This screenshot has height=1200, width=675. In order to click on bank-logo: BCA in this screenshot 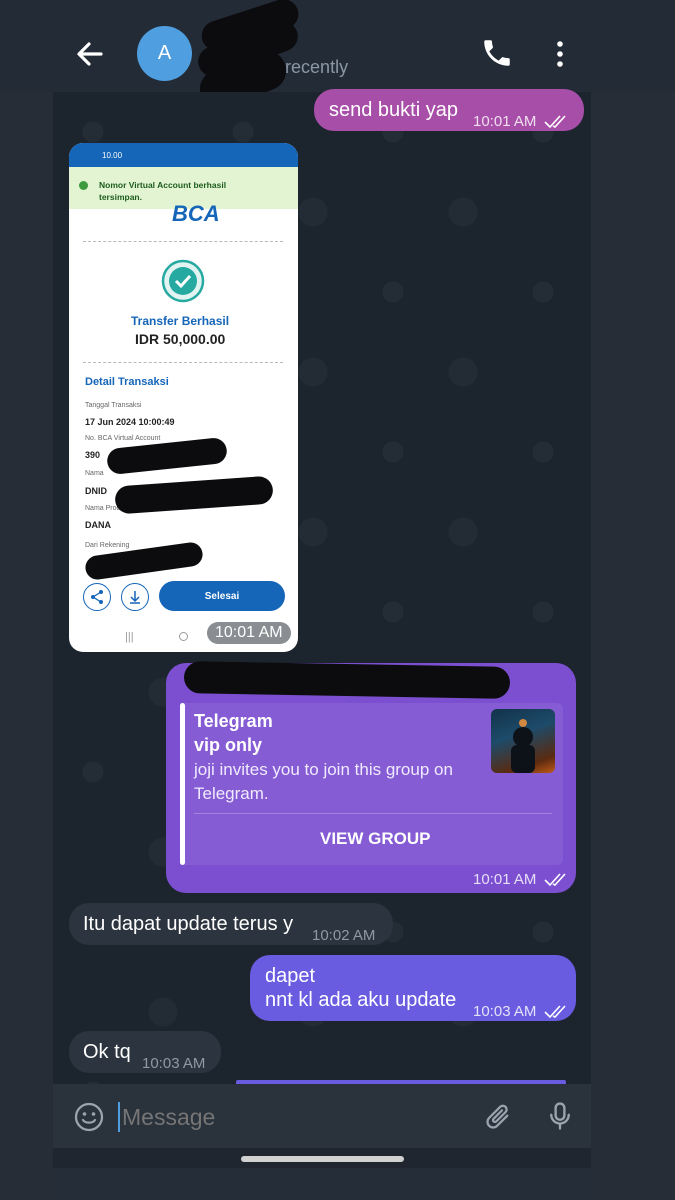, I will do `click(196, 213)`.